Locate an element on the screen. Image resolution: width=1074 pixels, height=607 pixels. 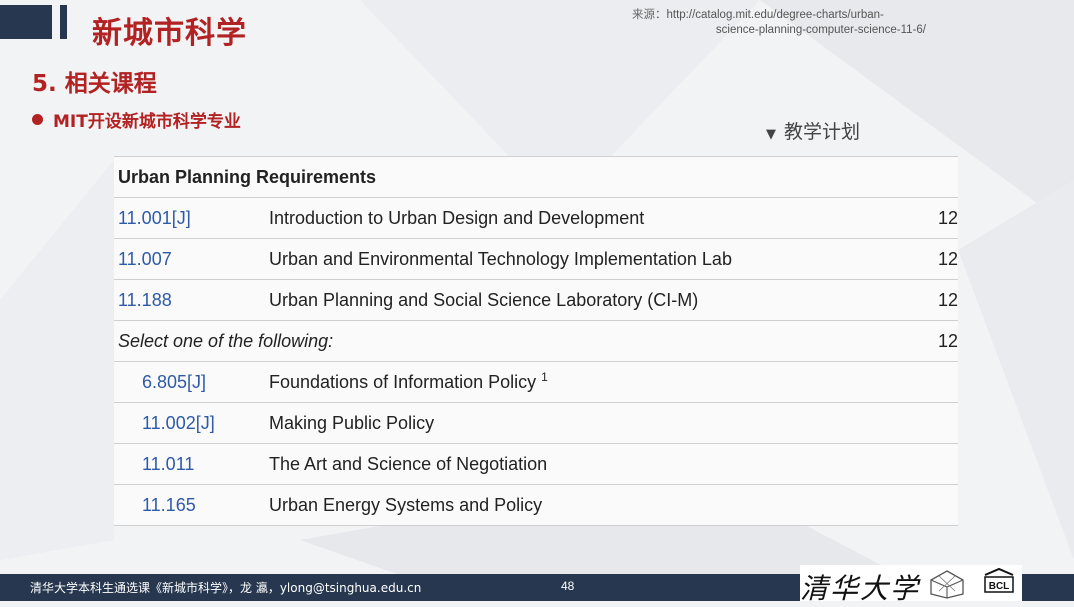
university-logo: 清华大学 is located at coordinates (860, 588).